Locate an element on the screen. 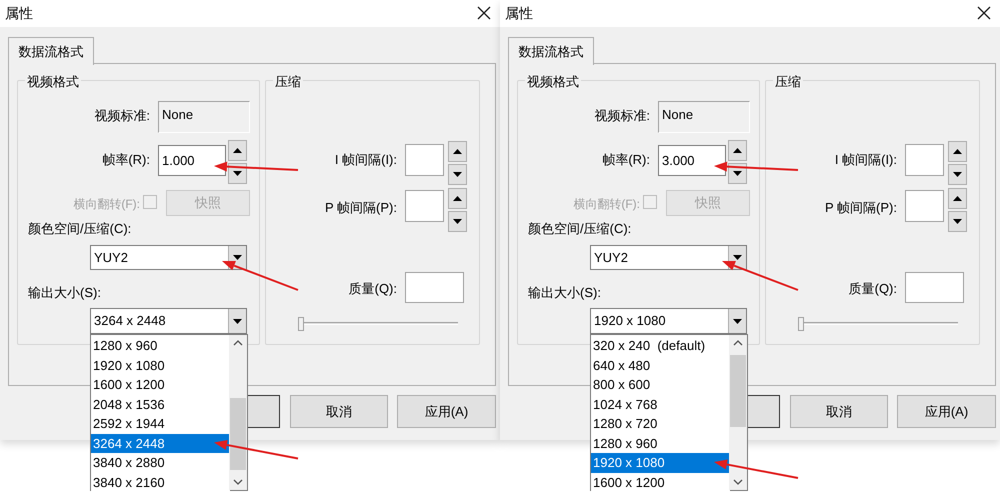  frame-rate-field: 1.000 is located at coordinates (192, 160).